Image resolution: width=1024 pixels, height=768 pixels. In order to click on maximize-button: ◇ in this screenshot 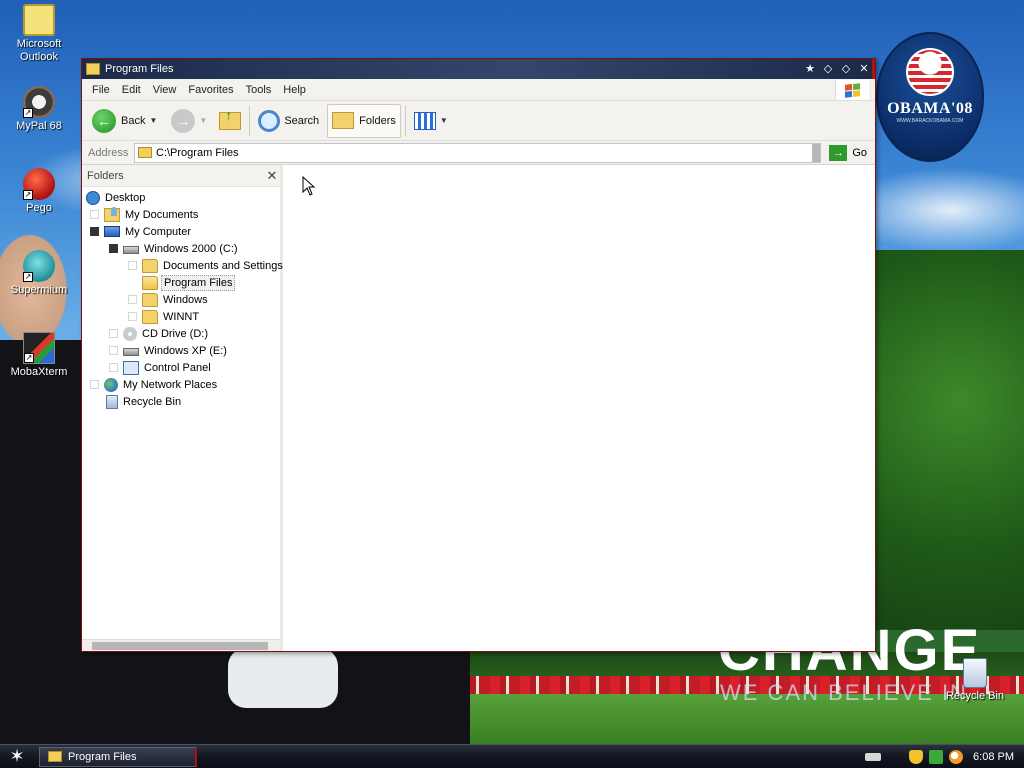, I will do `click(846, 69)`.